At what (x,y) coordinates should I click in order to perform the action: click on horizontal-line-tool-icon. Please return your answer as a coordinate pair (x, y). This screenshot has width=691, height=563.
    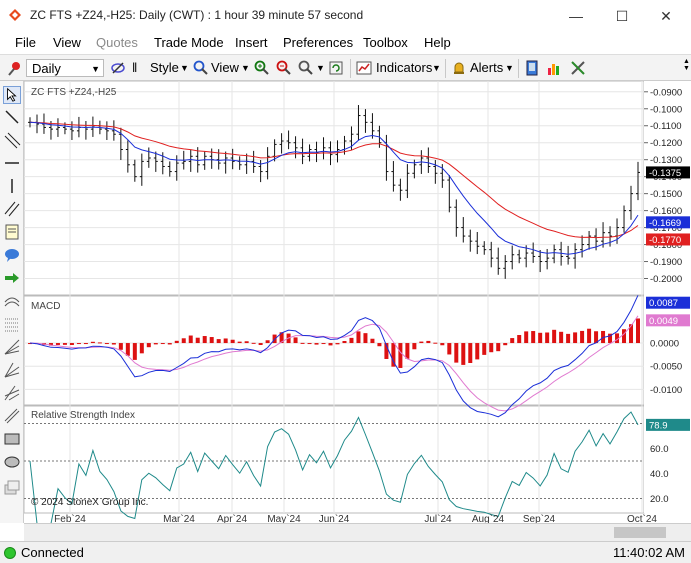
    Looking at the image, I should click on (12, 163).